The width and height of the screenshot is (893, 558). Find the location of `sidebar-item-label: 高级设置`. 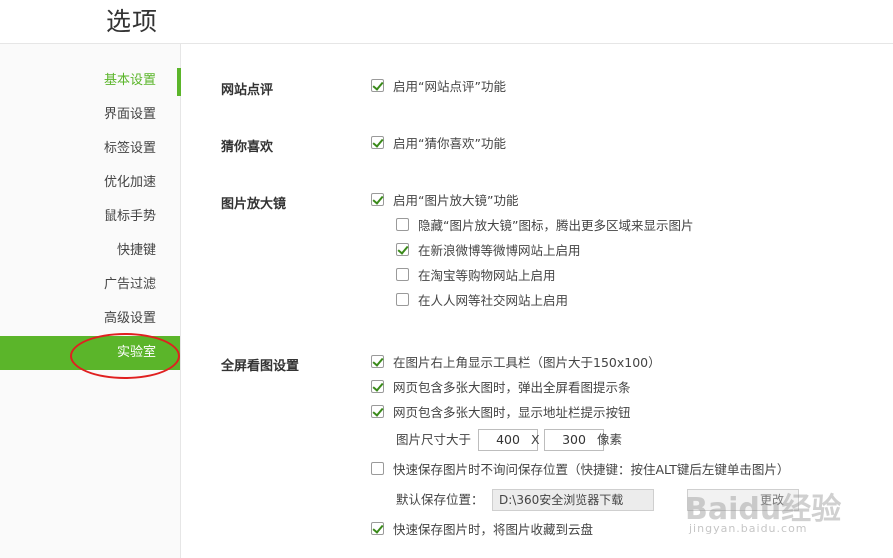

sidebar-item-label: 高级设置 is located at coordinates (129, 318).